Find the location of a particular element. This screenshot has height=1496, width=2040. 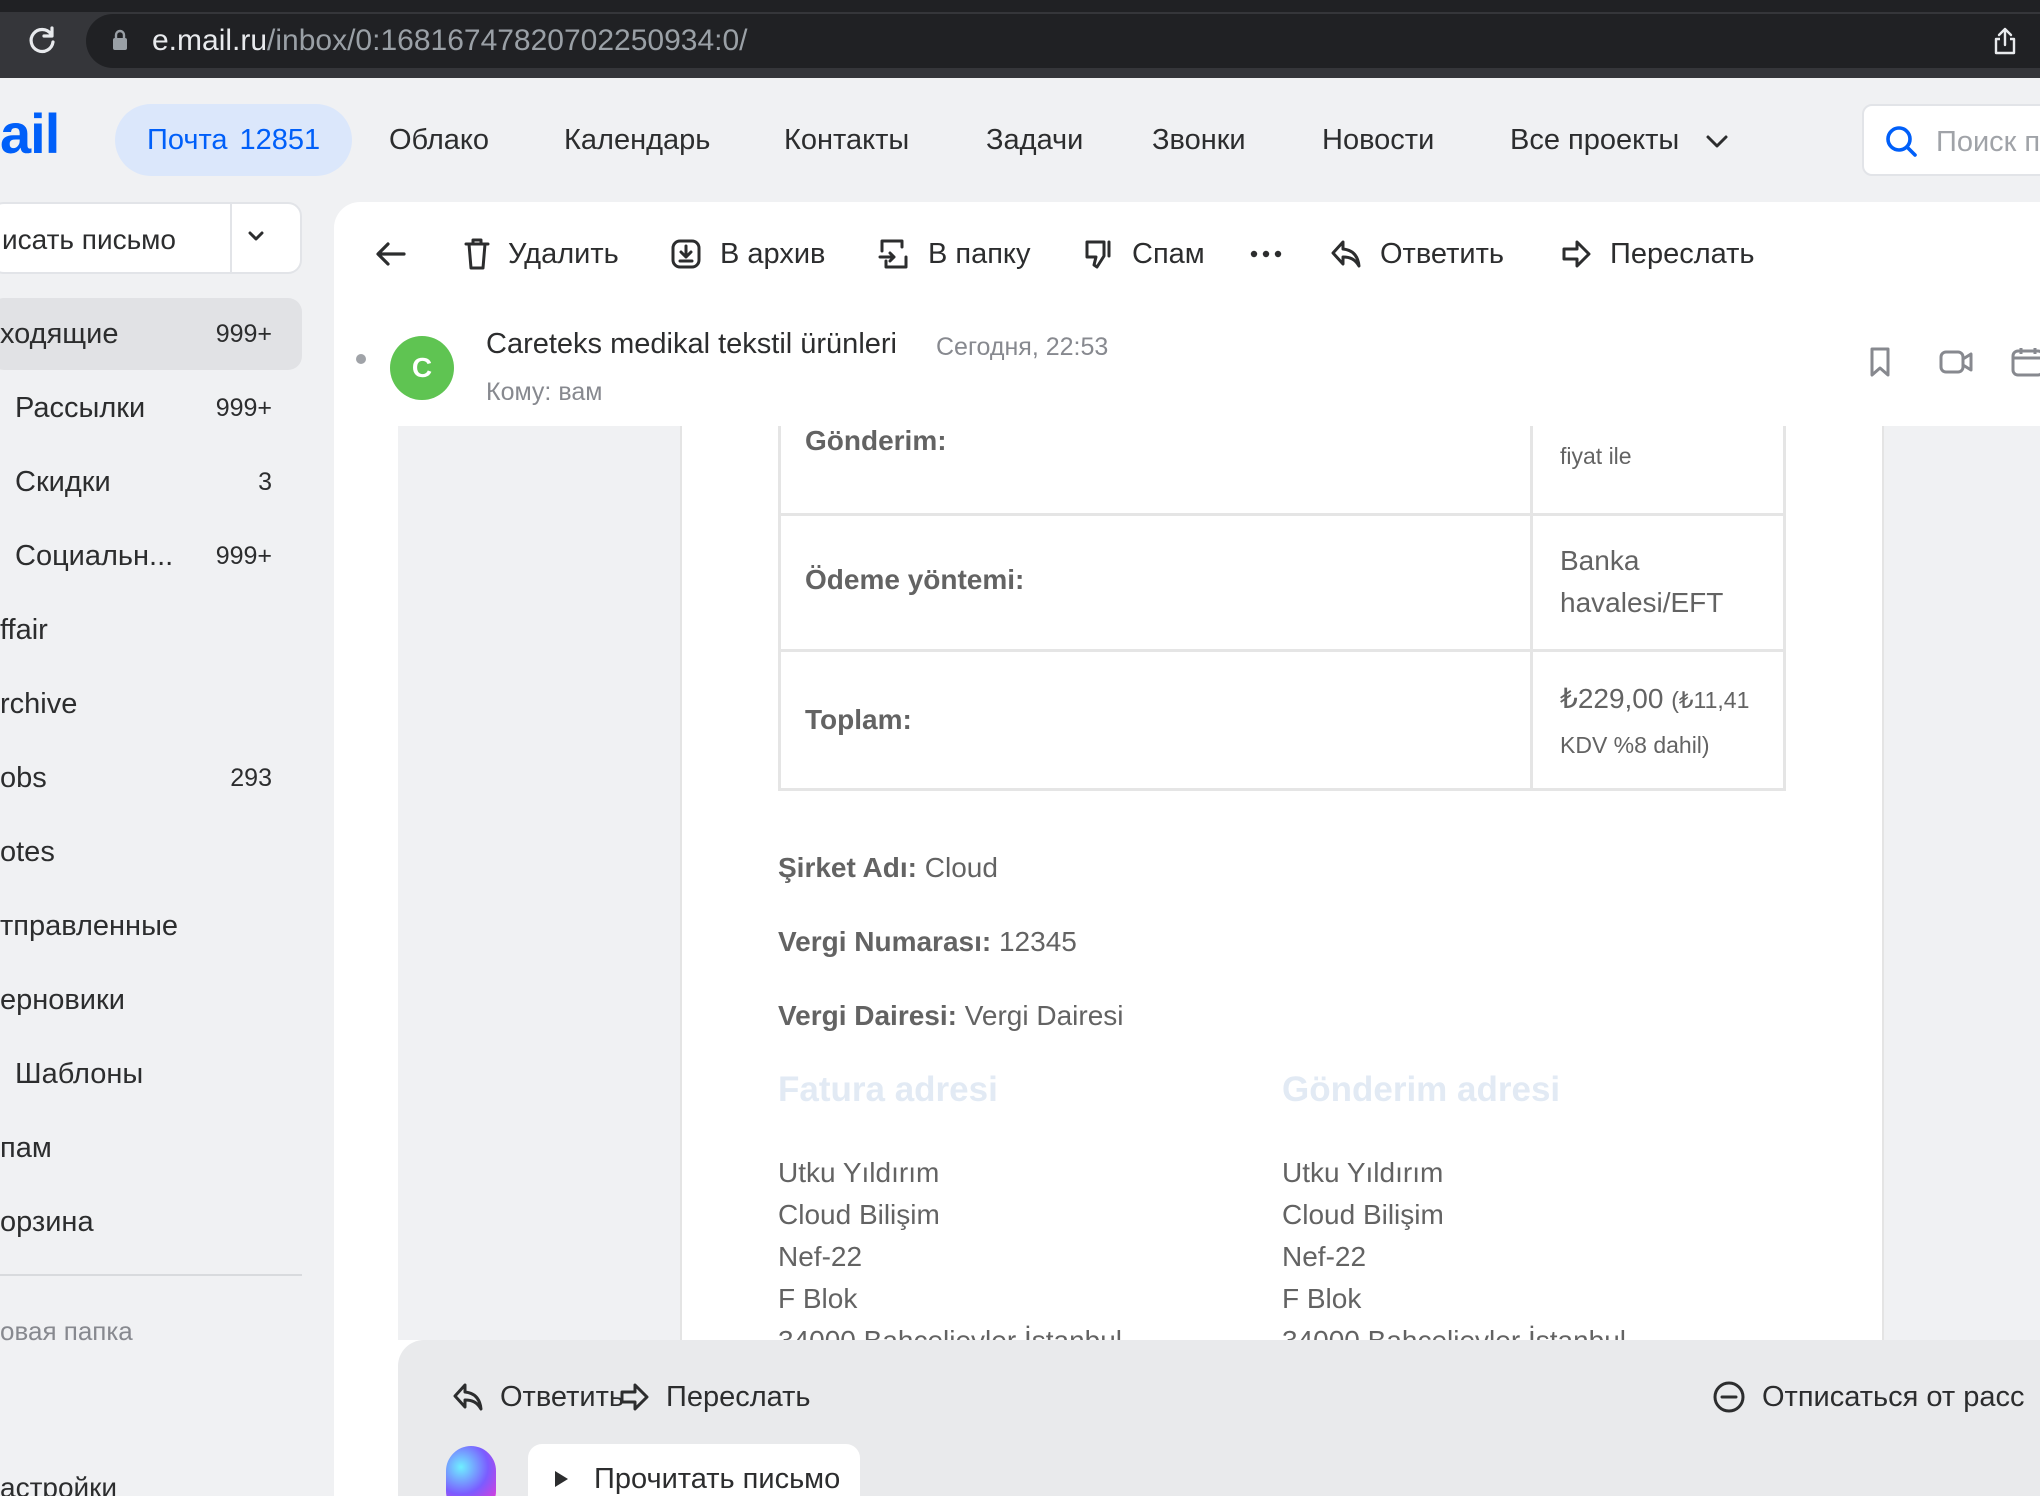

unsubscribe-label: Отписаться от расс is located at coordinates (1893, 1396).